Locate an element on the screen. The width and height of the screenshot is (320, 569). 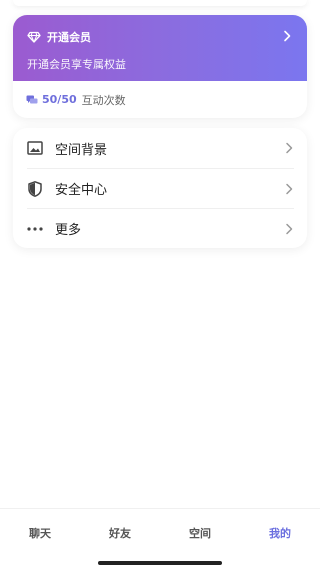
interaction-count-row: 50/50 互动次数 is located at coordinates (160, 99).